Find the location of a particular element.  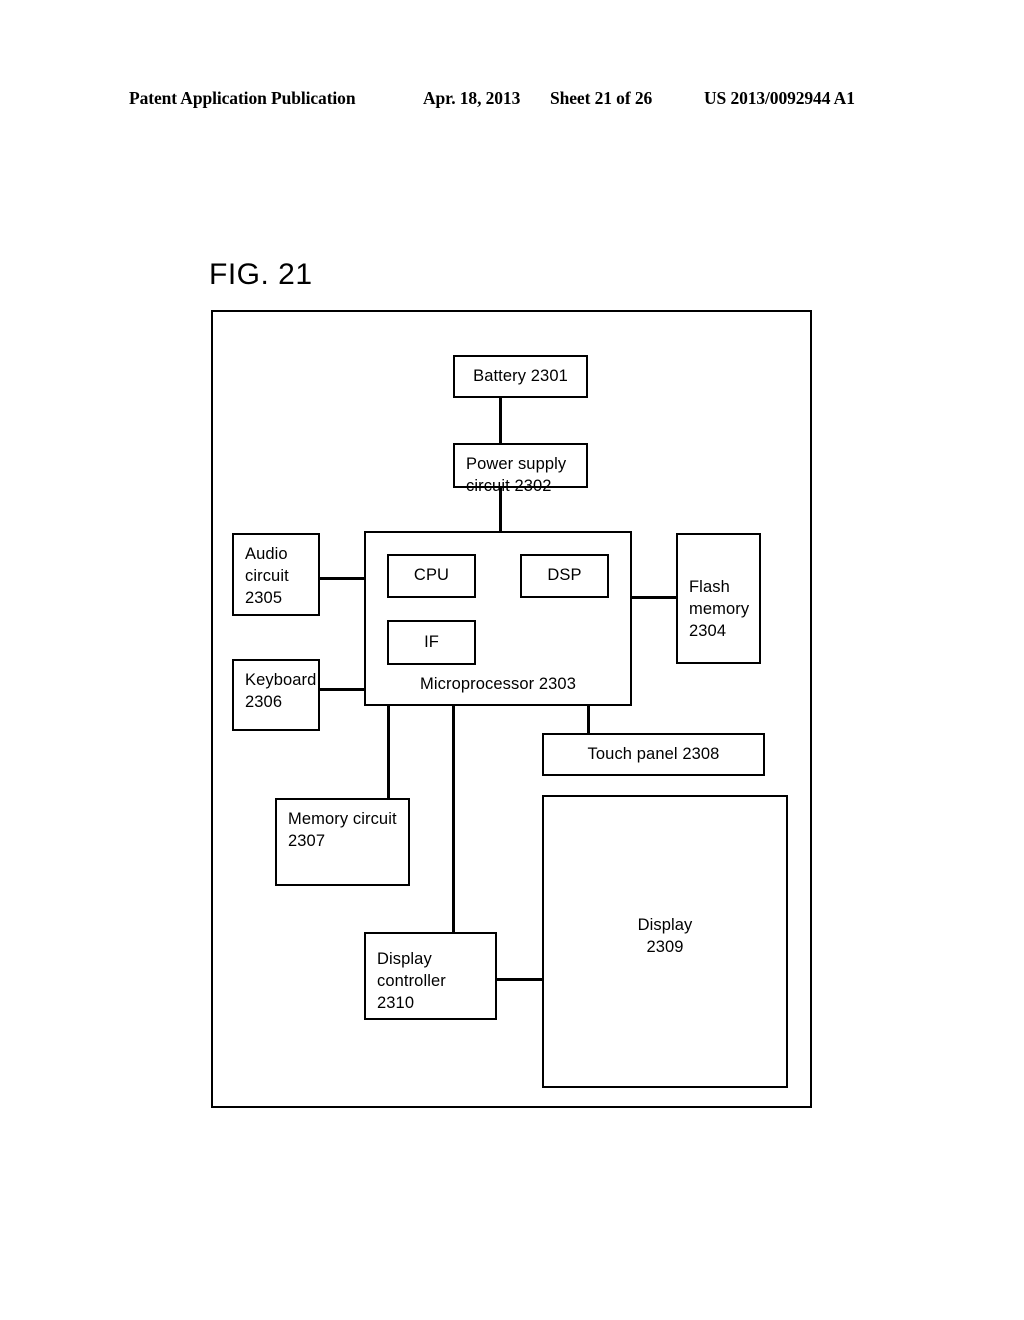

node-display-controller: Display controller 2310 is located at coordinates (430, 976).